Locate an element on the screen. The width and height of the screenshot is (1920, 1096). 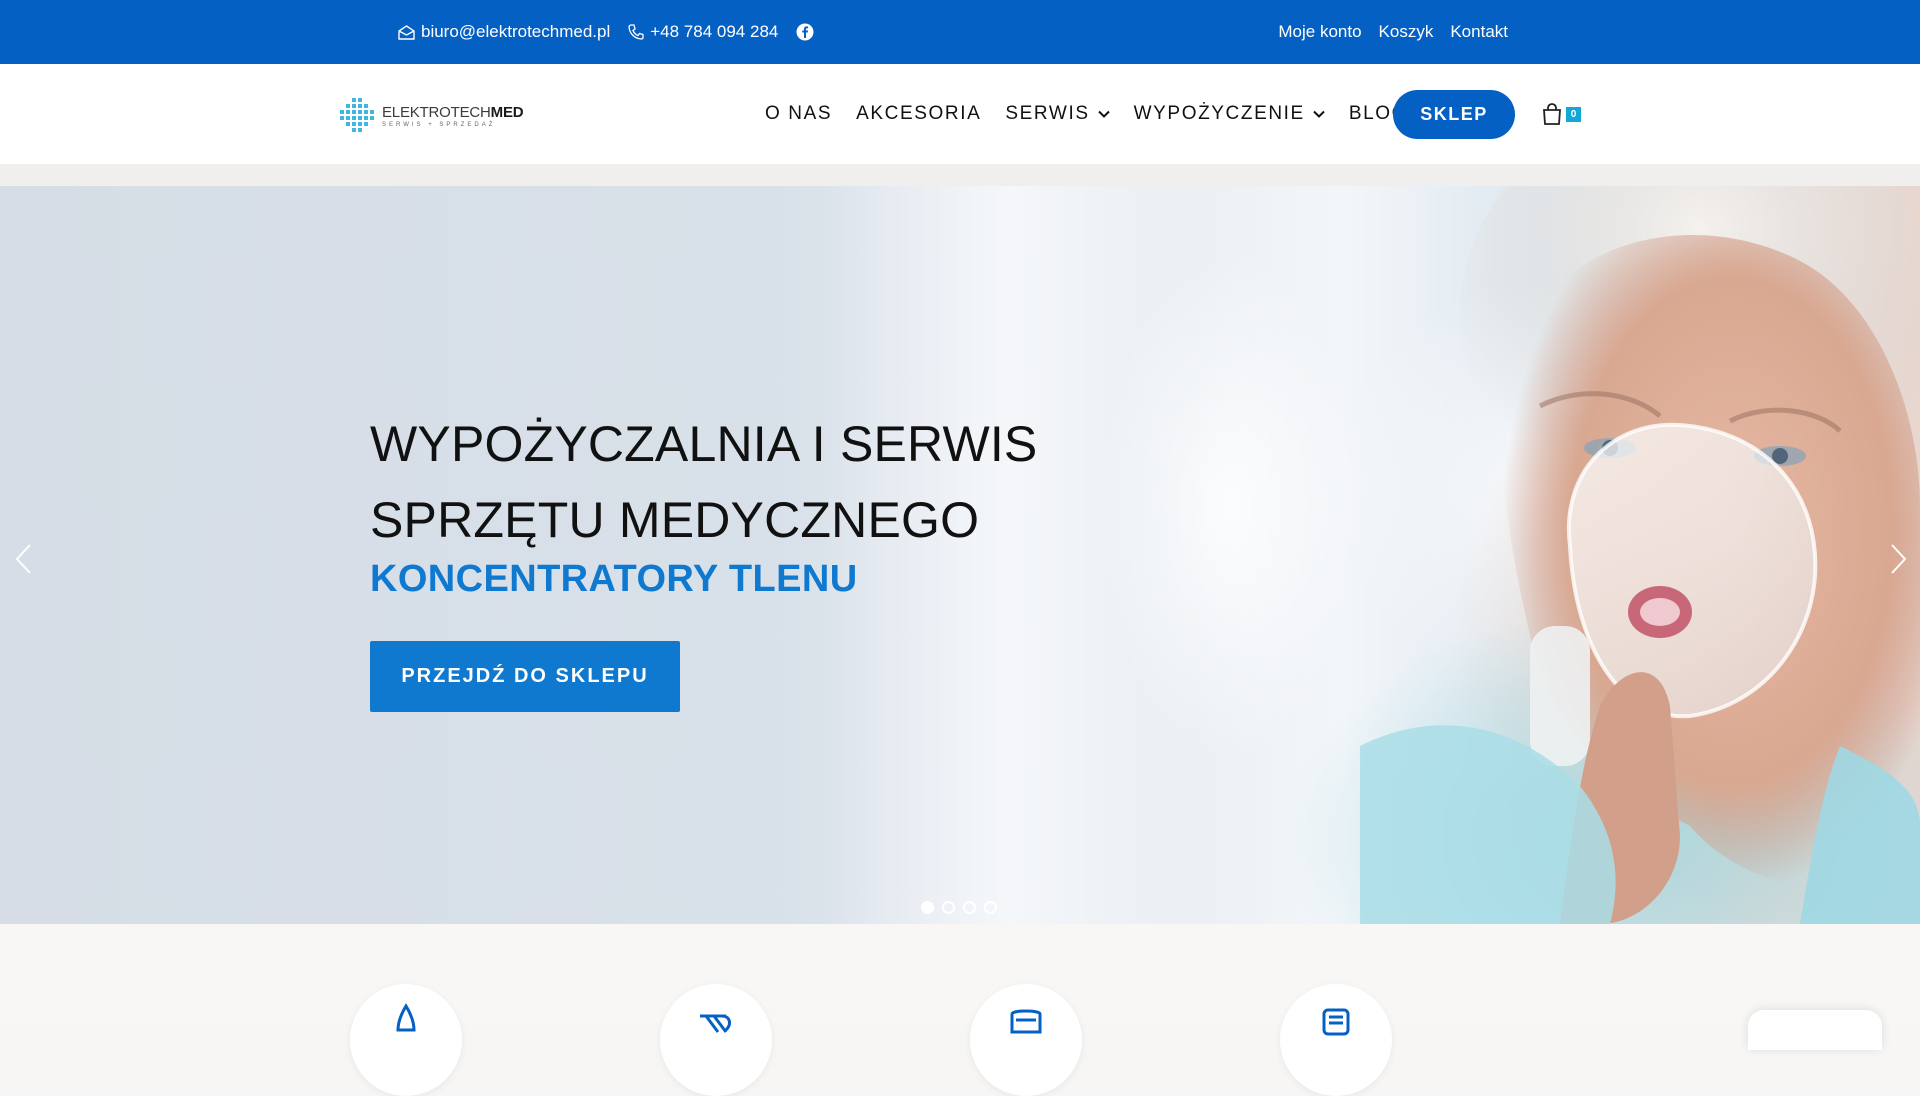
phone-link: +48 784 094 284 is located at coordinates (703, 32).